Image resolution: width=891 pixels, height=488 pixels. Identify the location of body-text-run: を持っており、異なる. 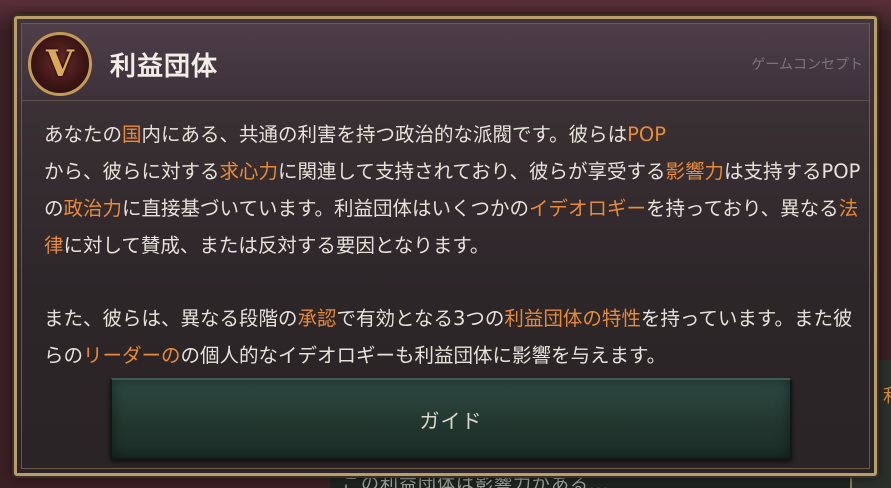
(742, 208).